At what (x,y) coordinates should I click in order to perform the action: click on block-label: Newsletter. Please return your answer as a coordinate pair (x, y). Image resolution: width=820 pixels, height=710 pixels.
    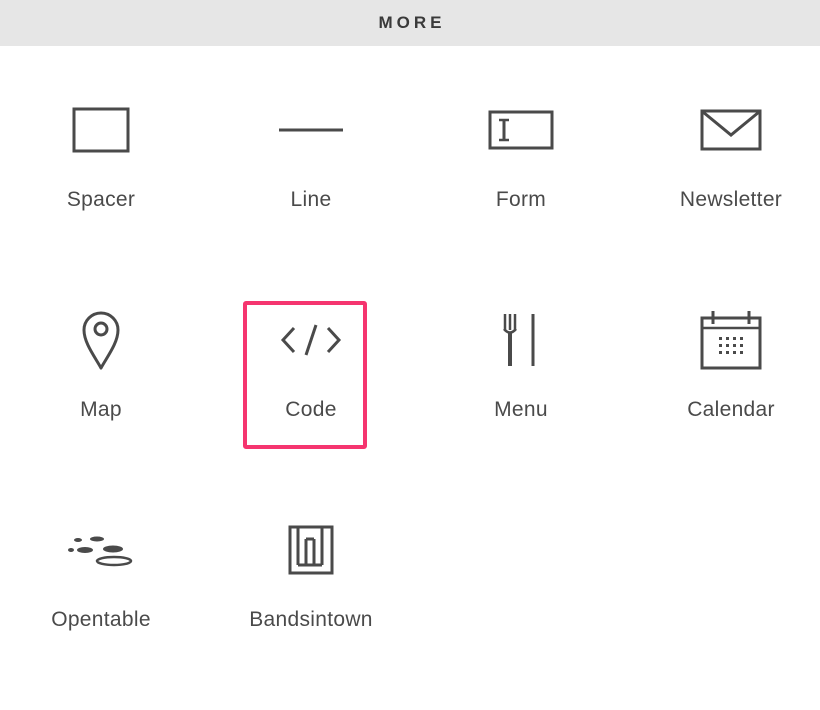
    Looking at the image, I should click on (731, 199).